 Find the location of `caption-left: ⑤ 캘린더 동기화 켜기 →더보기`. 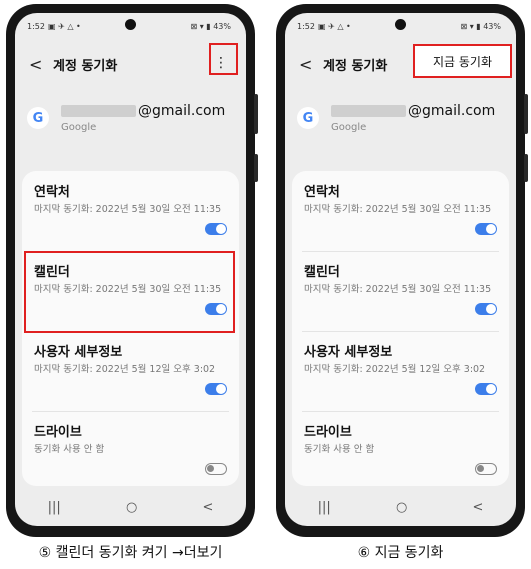

caption-left: ⑤ 캘린더 동기화 켜기 →더보기 is located at coordinates (130, 553).